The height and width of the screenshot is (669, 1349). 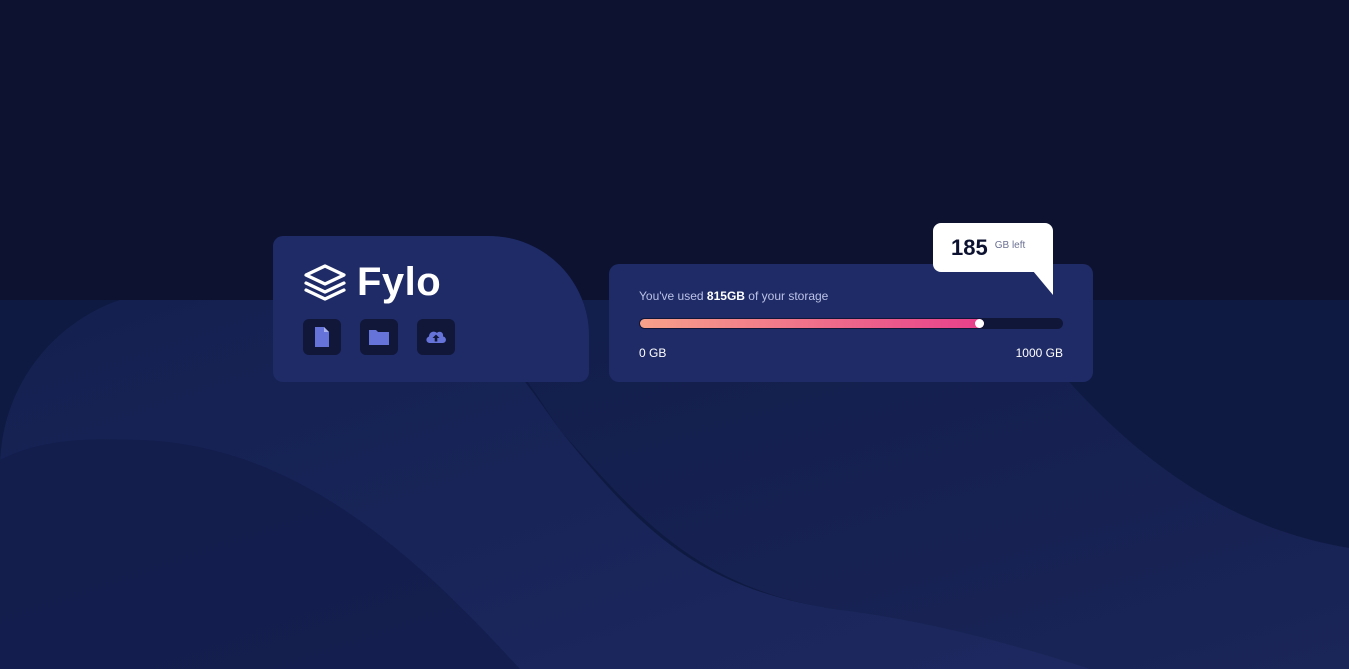 I want to click on max-capacity-label: 1000 GB, so click(x=1039, y=353).